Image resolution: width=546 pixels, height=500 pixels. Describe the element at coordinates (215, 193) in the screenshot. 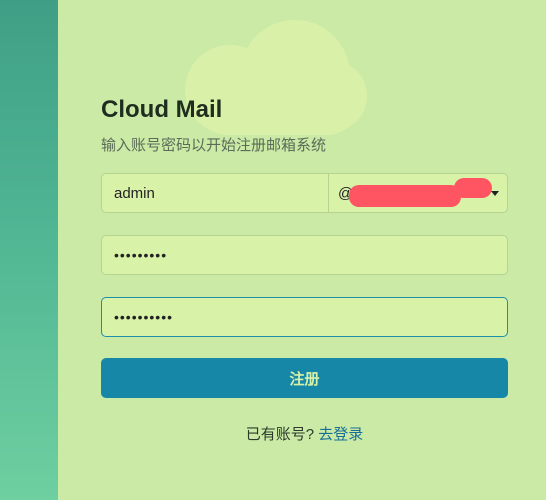

I see `email-username-input: admin` at that location.